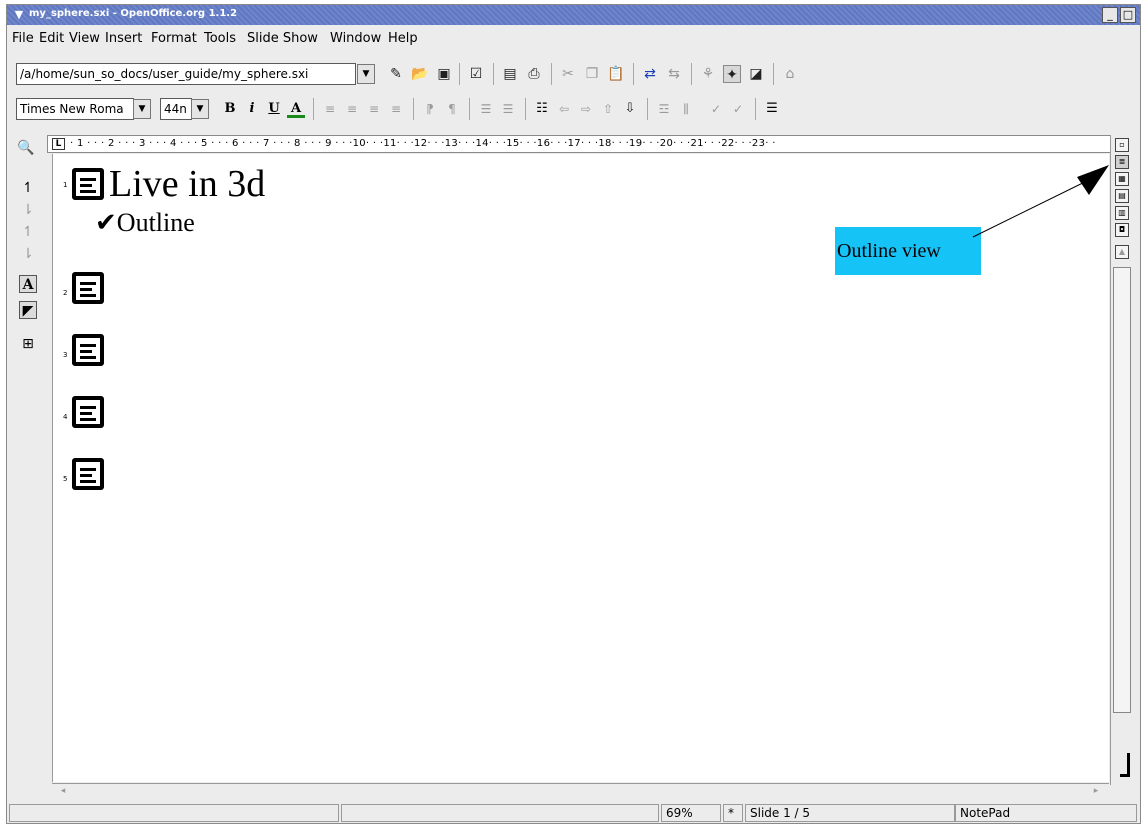 Image resolution: width=1141 pixels, height=824 pixels. I want to click on spellcheck-icon: ✓, so click(716, 109).